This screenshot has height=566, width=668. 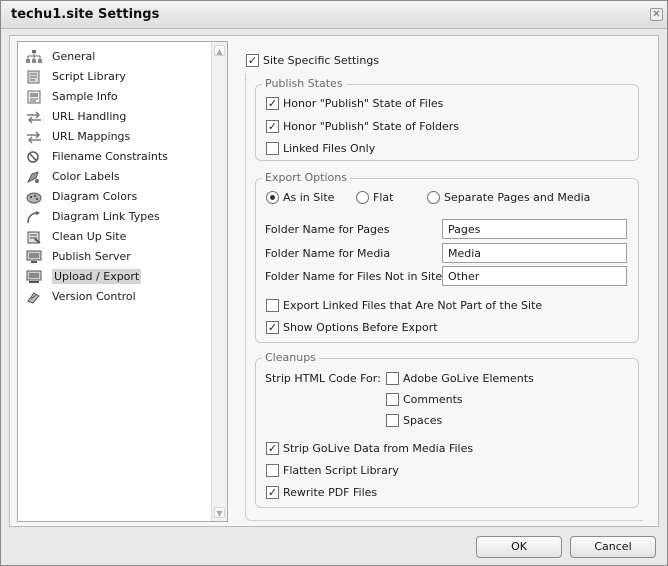 I want to click on flatten-script-checkbox, so click(x=272, y=470).